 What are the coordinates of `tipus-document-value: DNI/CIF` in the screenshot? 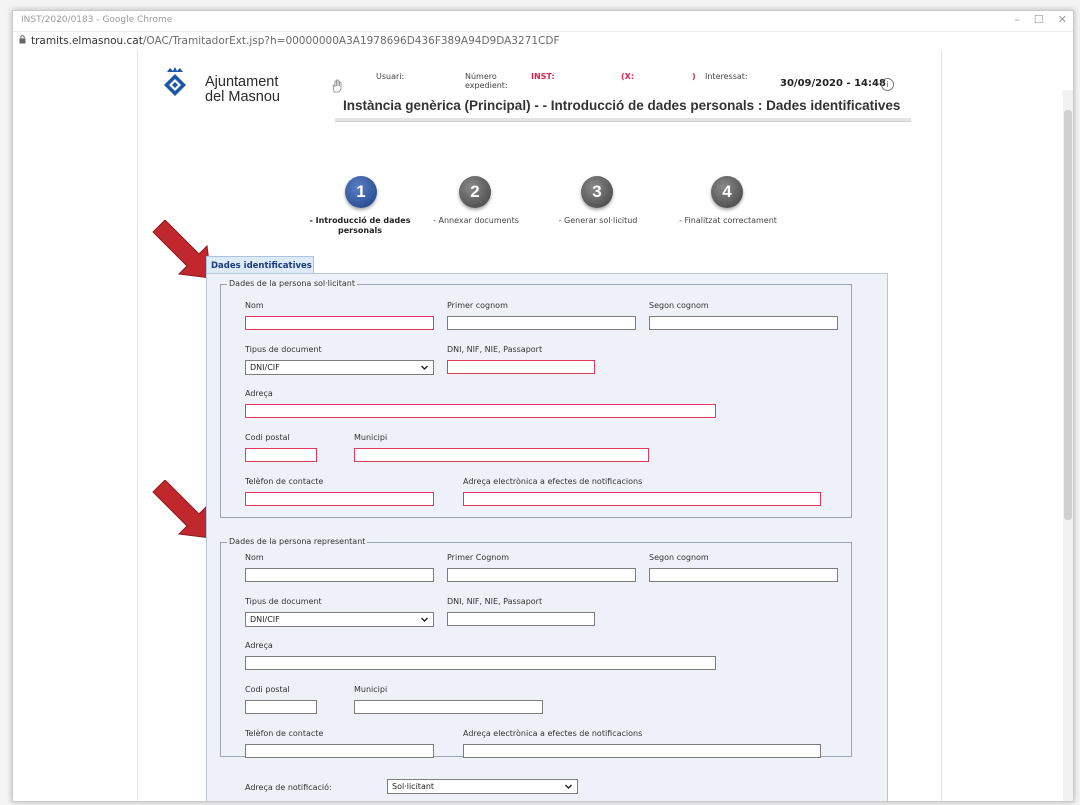 It's located at (265, 367).